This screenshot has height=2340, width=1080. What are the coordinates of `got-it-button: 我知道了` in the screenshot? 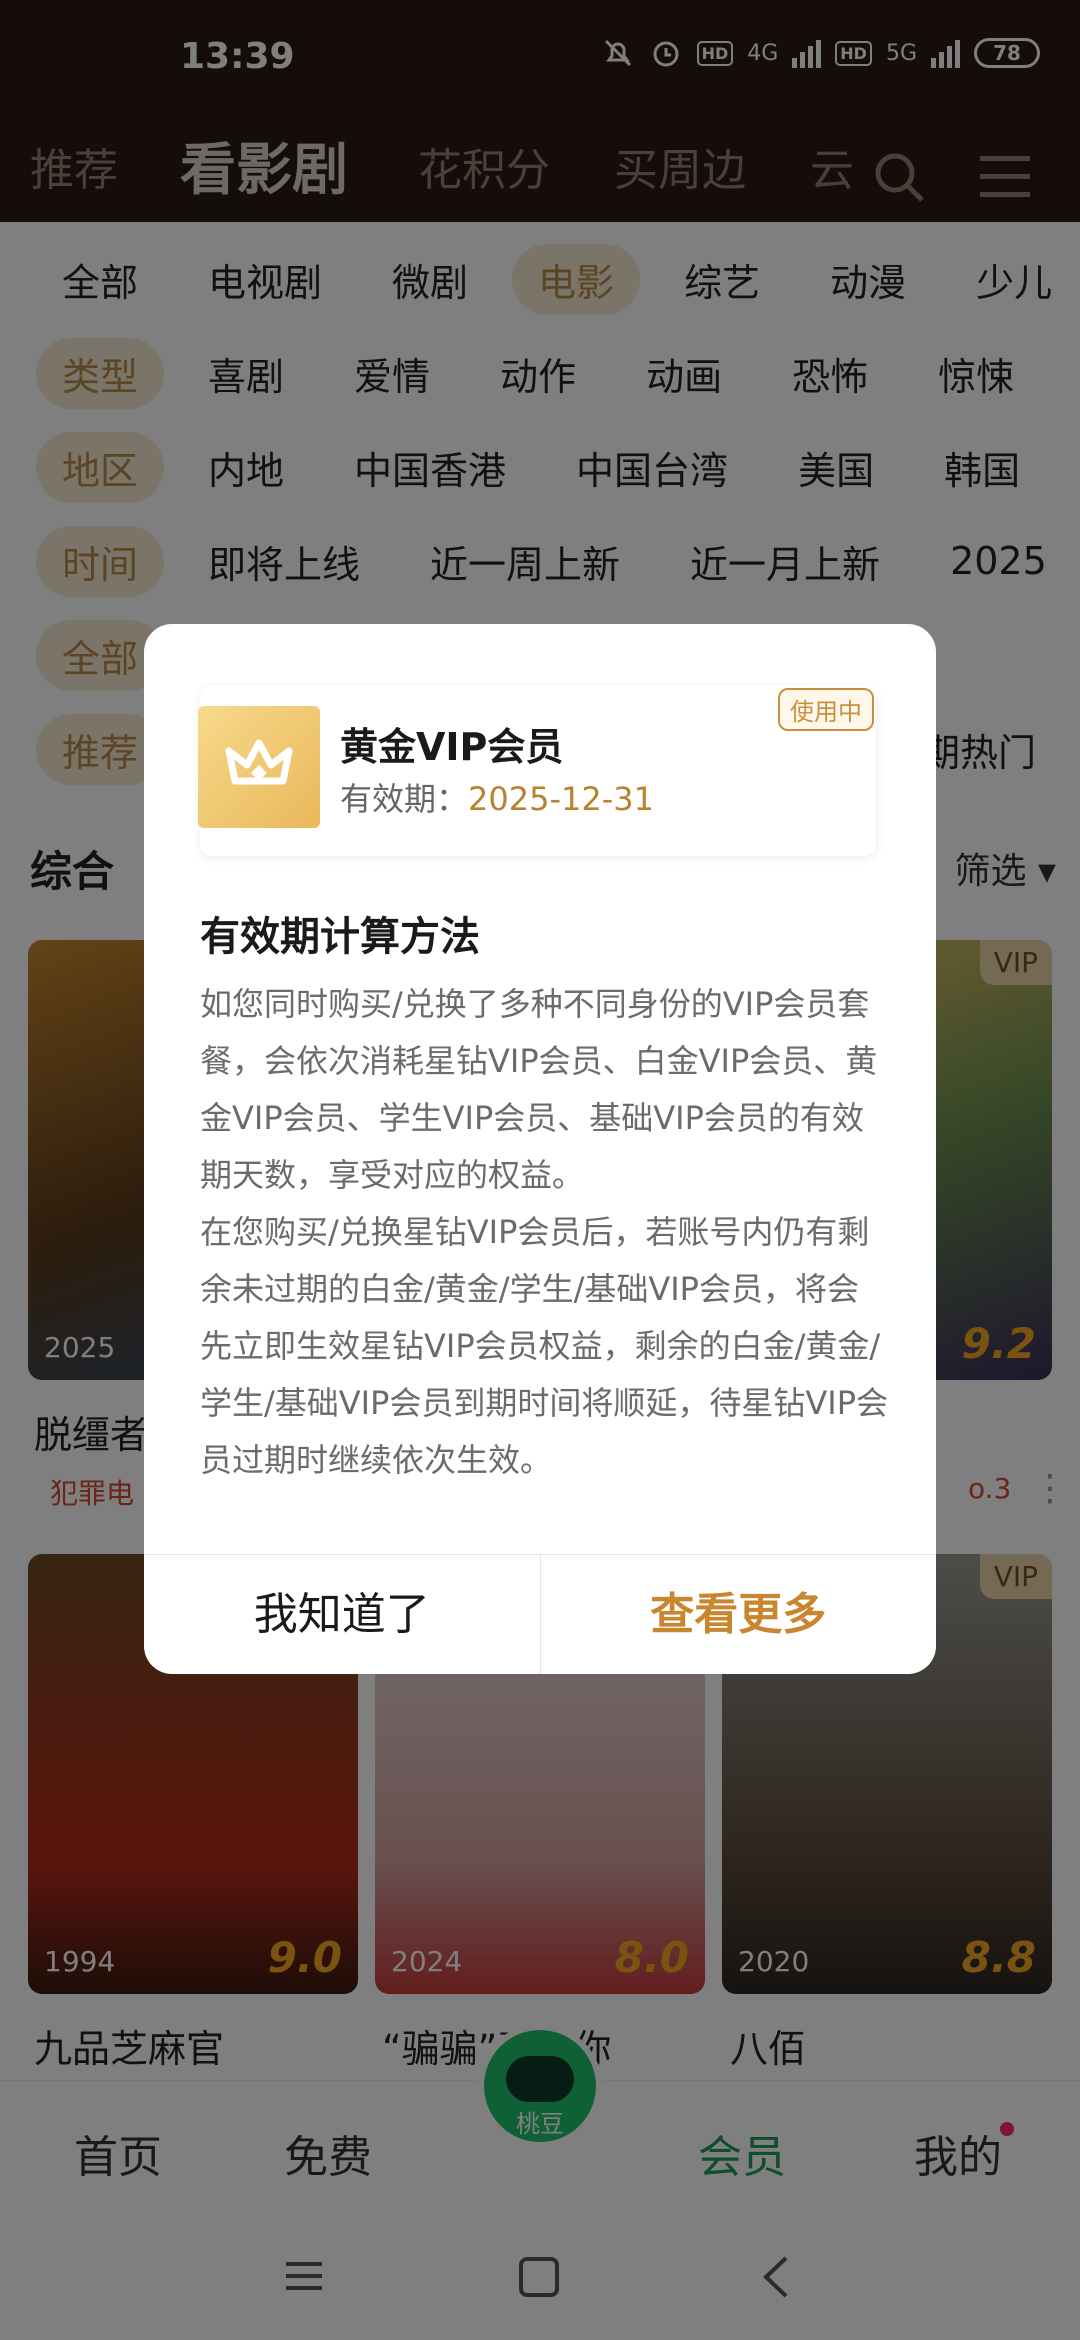 It's located at (342, 1614).